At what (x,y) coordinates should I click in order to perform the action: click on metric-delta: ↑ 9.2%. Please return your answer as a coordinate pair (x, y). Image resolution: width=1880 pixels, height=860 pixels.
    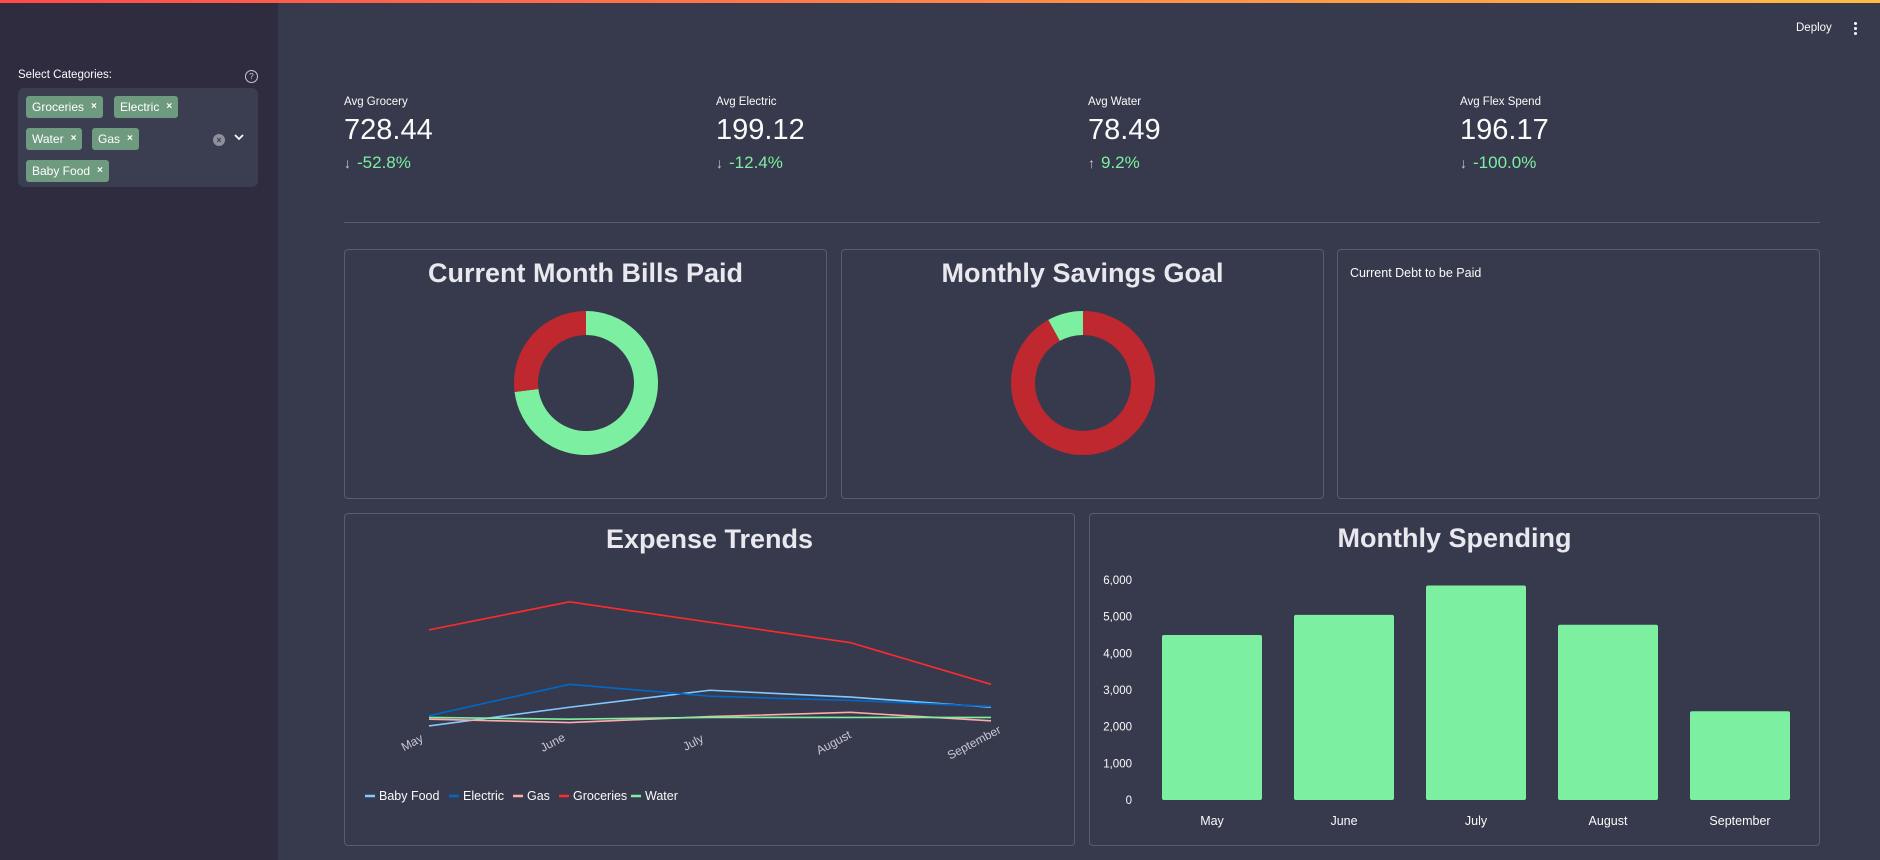
    Looking at the image, I should click on (1238, 163).